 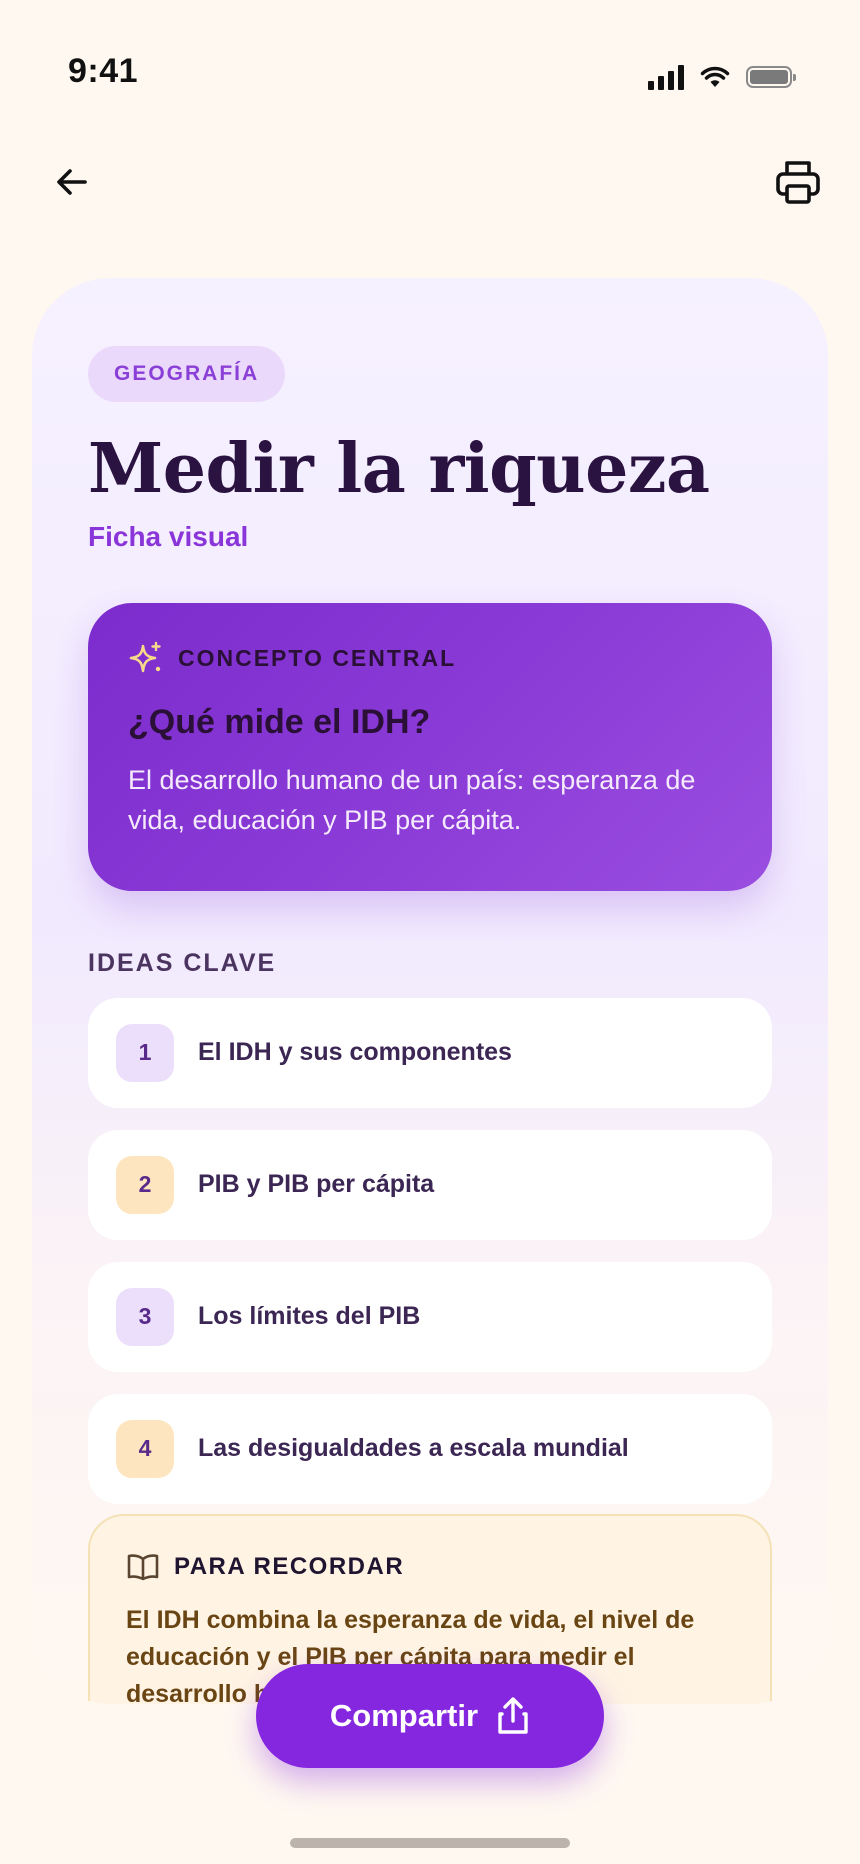 I want to click on idea-number: 2, so click(x=145, y=1184).